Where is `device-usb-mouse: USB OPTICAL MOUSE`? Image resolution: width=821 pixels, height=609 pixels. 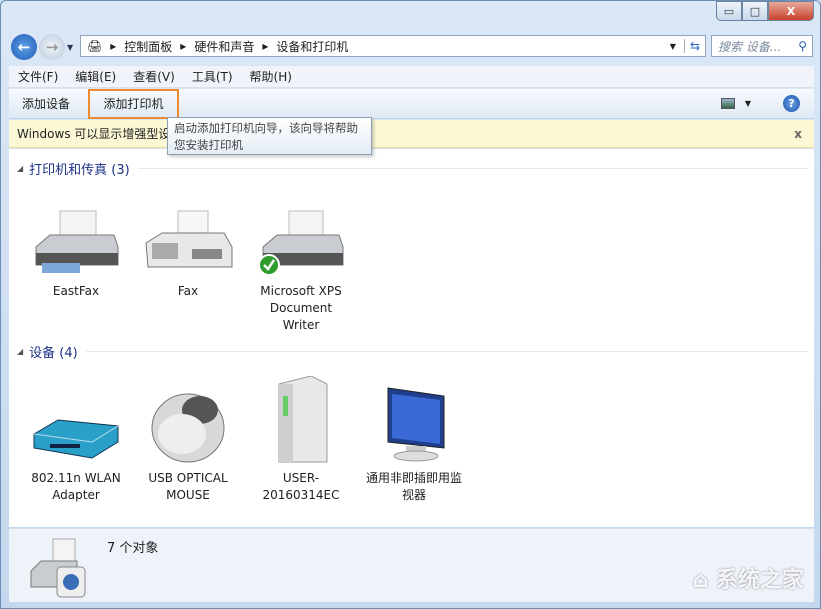
device-usb-mouse: USB OPTICAL MOUSE is located at coordinates (188, 439).